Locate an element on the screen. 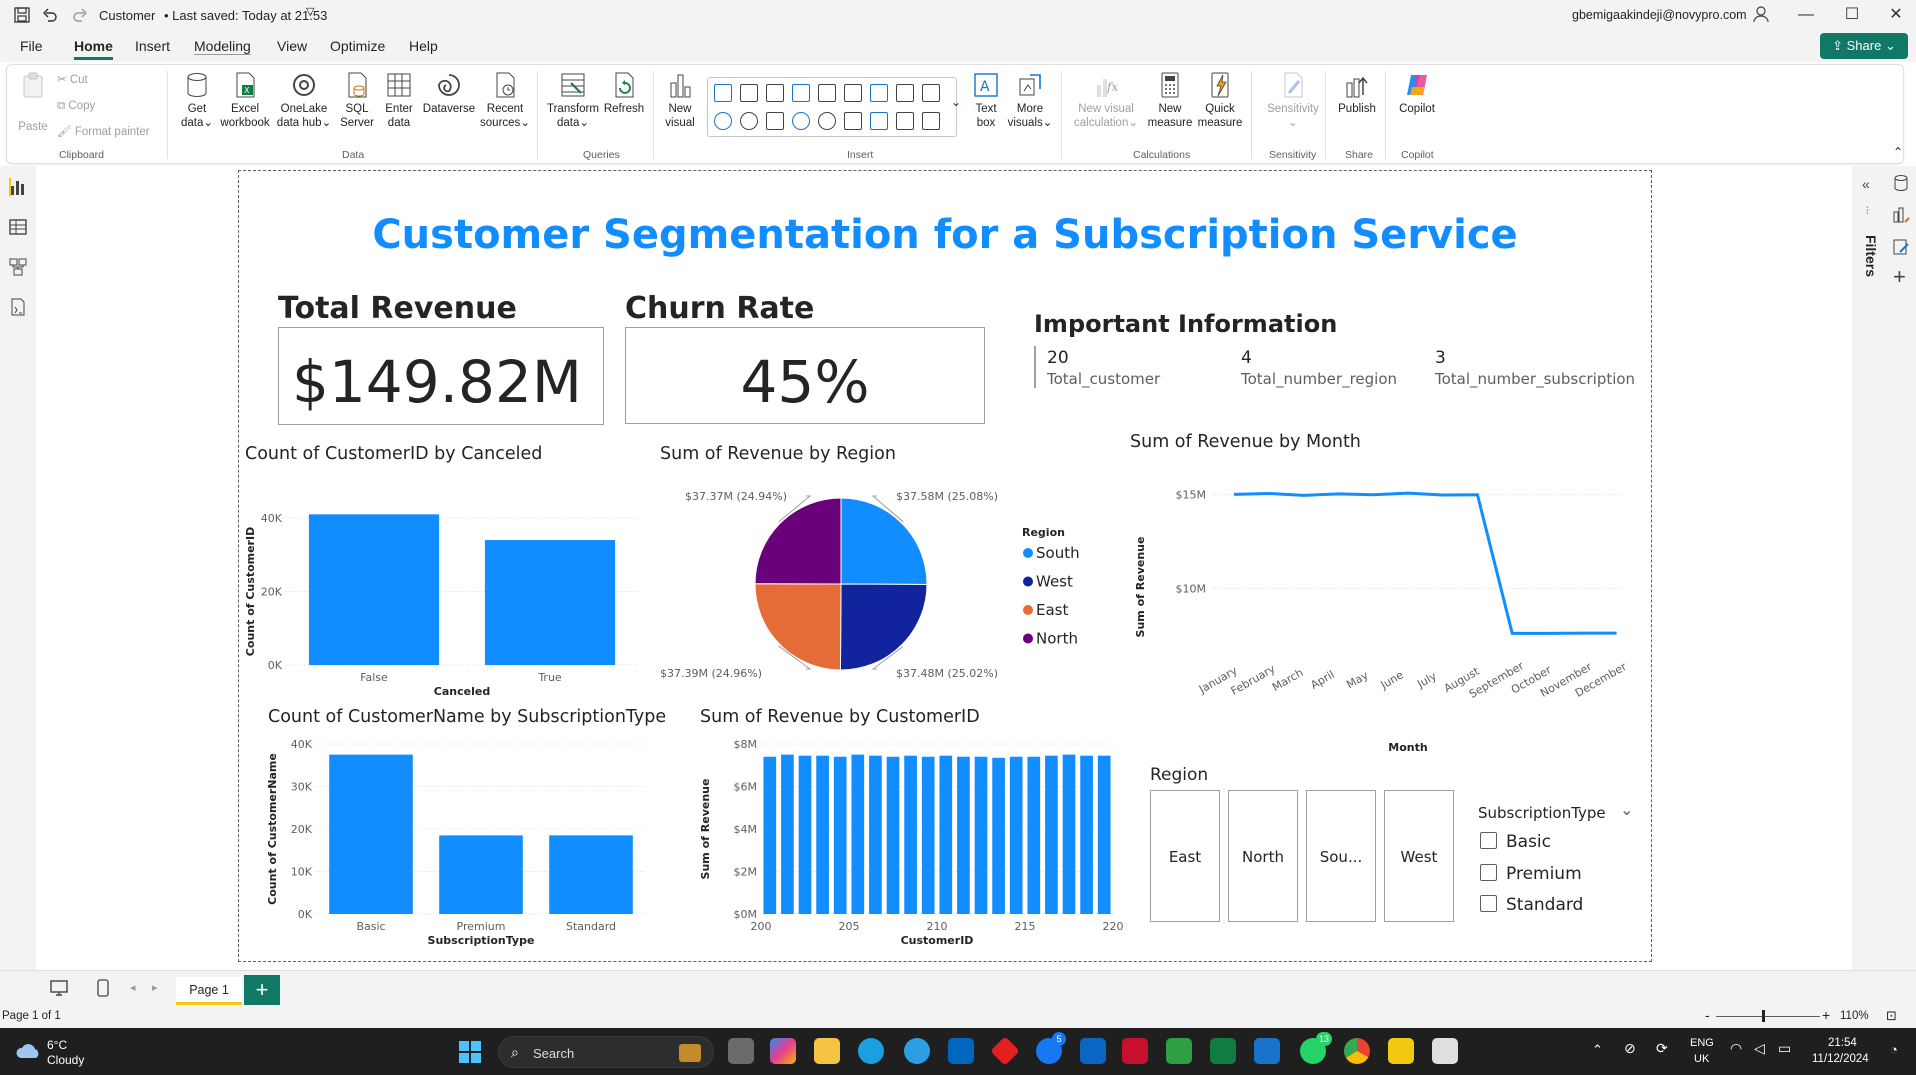  page-tab-1: Page 1 is located at coordinates (209, 991).